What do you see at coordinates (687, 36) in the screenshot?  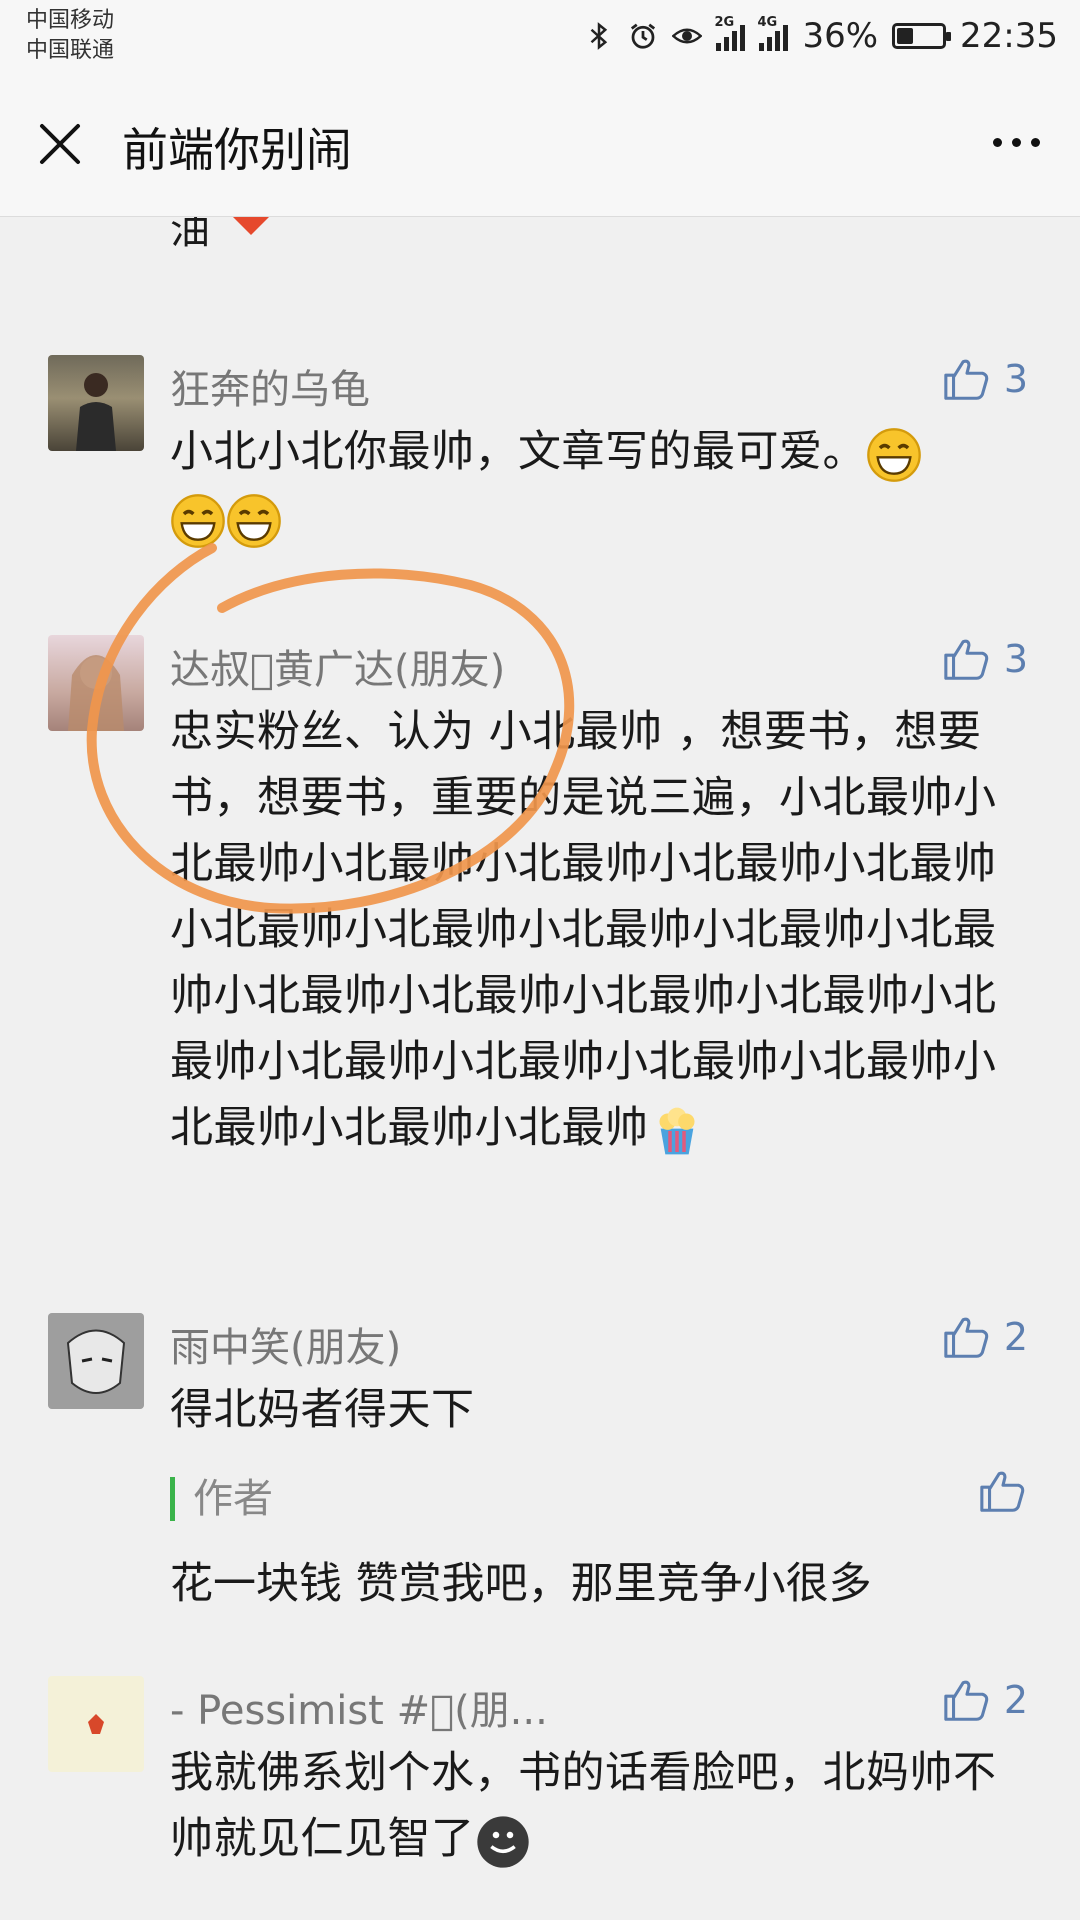 I see `eye-comfort-icon` at bounding box center [687, 36].